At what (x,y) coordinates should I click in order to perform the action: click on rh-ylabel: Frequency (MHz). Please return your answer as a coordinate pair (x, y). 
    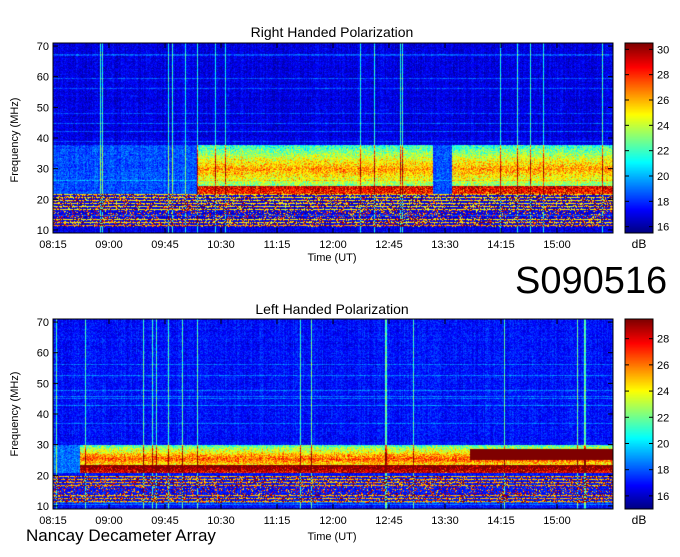
    Looking at the image, I should click on (15, 140).